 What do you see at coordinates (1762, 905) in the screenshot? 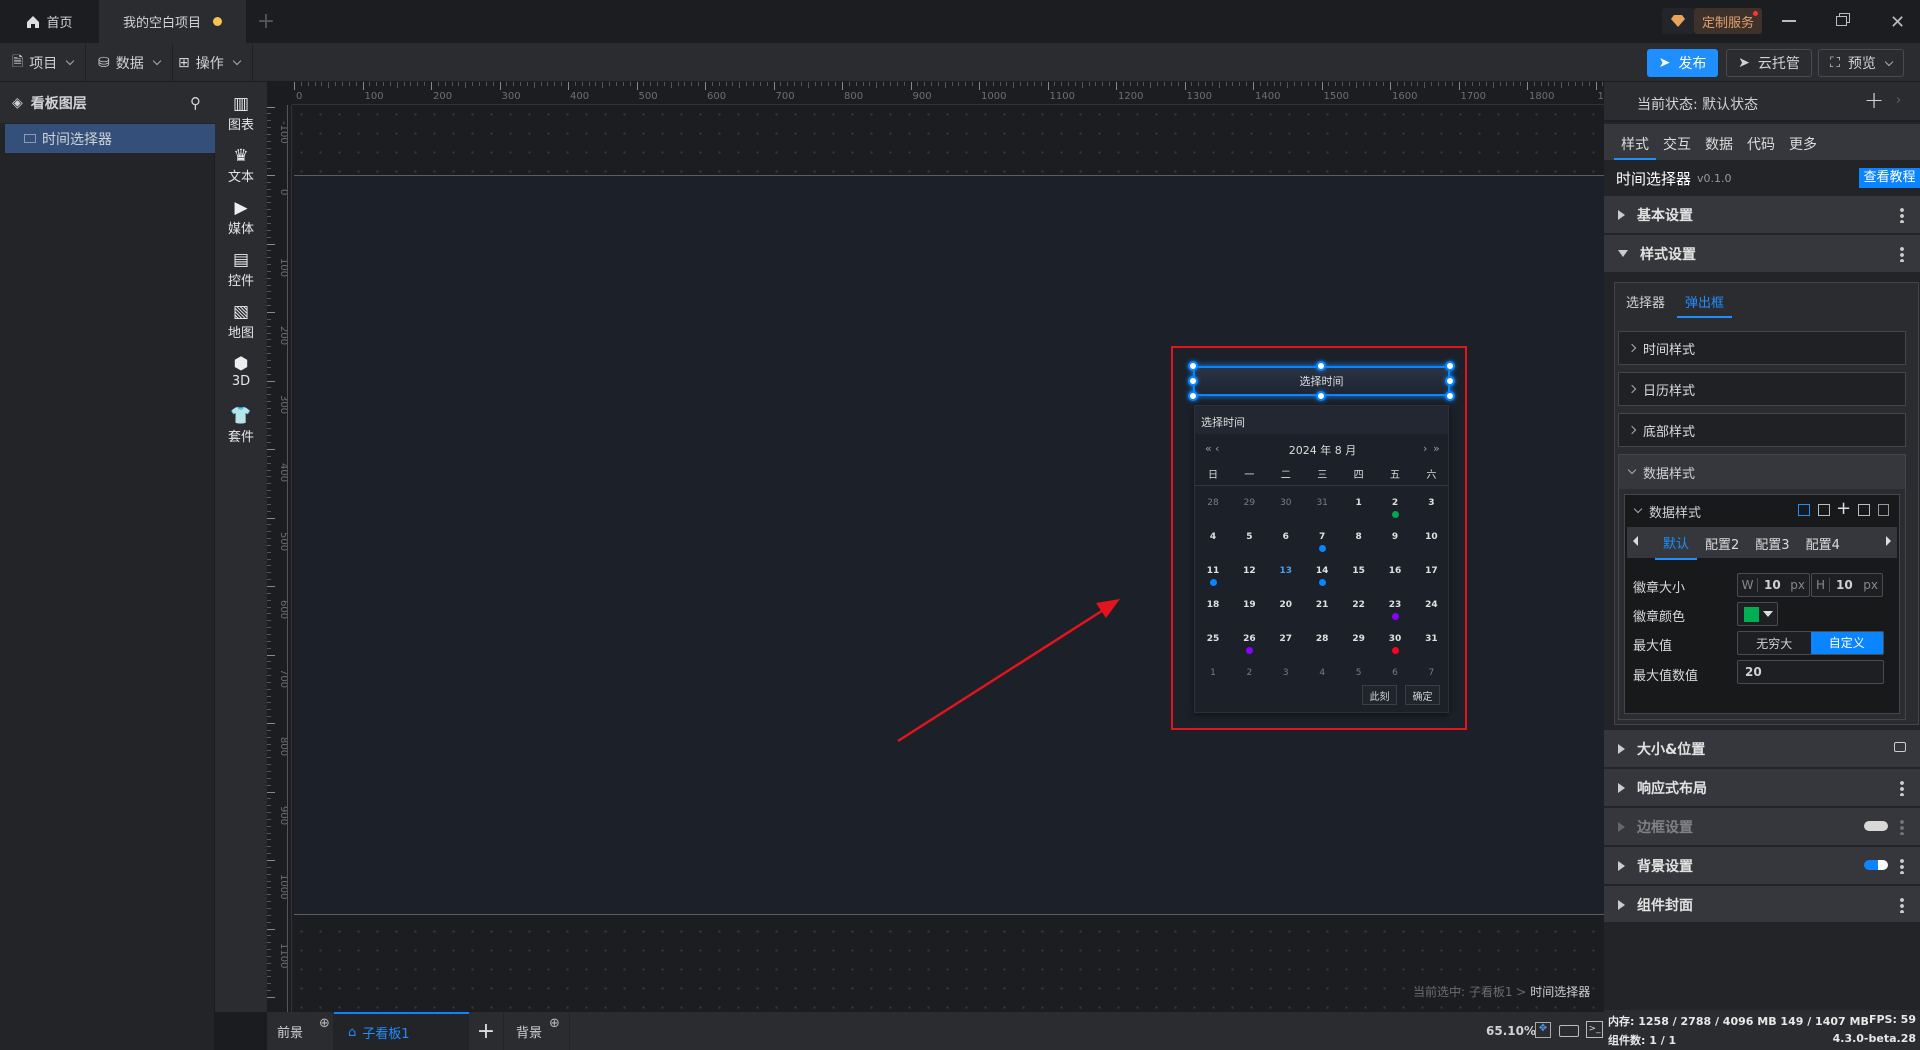
I see `section-item: 组件封面` at bounding box center [1762, 905].